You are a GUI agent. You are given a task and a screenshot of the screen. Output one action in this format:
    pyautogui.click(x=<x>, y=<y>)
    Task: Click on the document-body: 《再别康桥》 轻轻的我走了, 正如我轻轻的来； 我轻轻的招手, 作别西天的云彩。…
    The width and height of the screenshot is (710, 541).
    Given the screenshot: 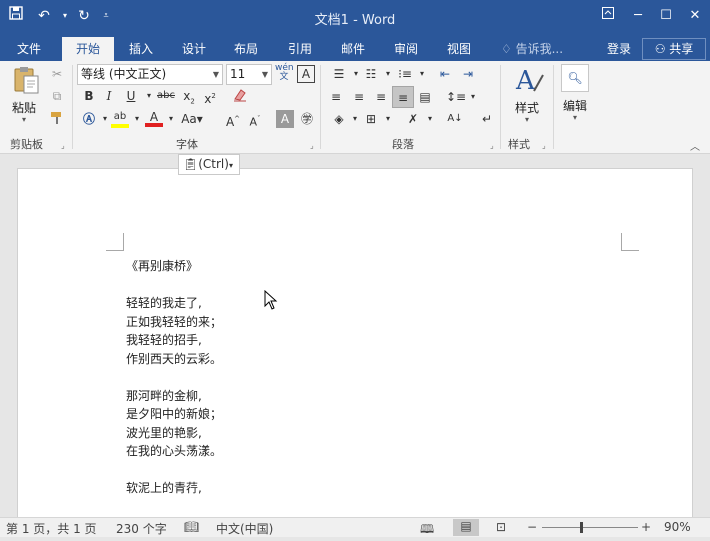 What is the action you would take?
    pyautogui.click(x=174, y=377)
    